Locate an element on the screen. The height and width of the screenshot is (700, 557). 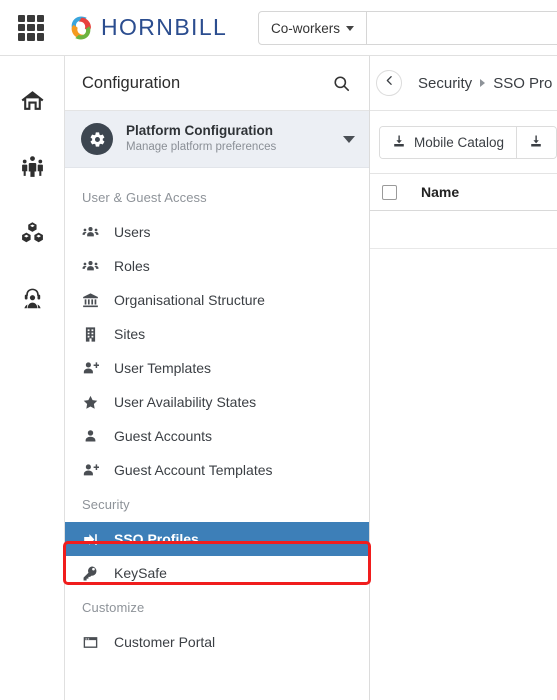
mobile-catalog-label: Mobile Catalog is located at coordinates (459, 142).